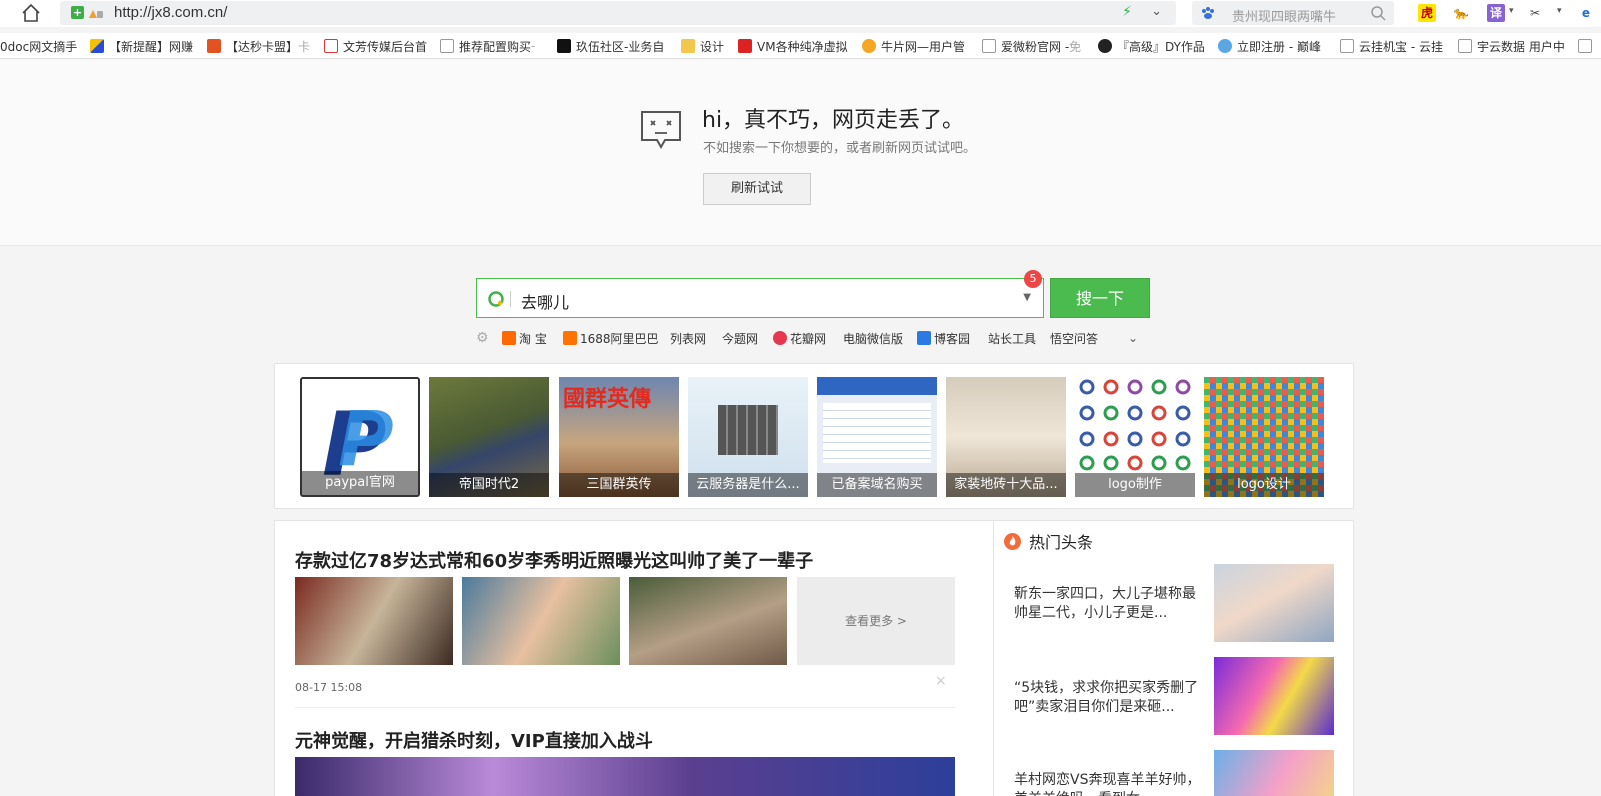 The image size is (1601, 796). I want to click on bookmark-item: VM各种纯净虚拟, so click(793, 46).